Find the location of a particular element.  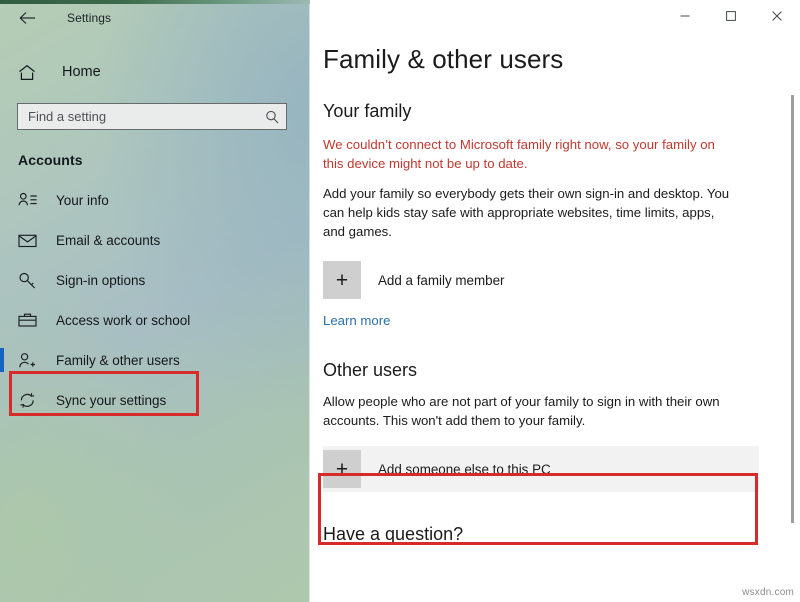

add-family-member-label: Add a family member is located at coordinates (441, 280).